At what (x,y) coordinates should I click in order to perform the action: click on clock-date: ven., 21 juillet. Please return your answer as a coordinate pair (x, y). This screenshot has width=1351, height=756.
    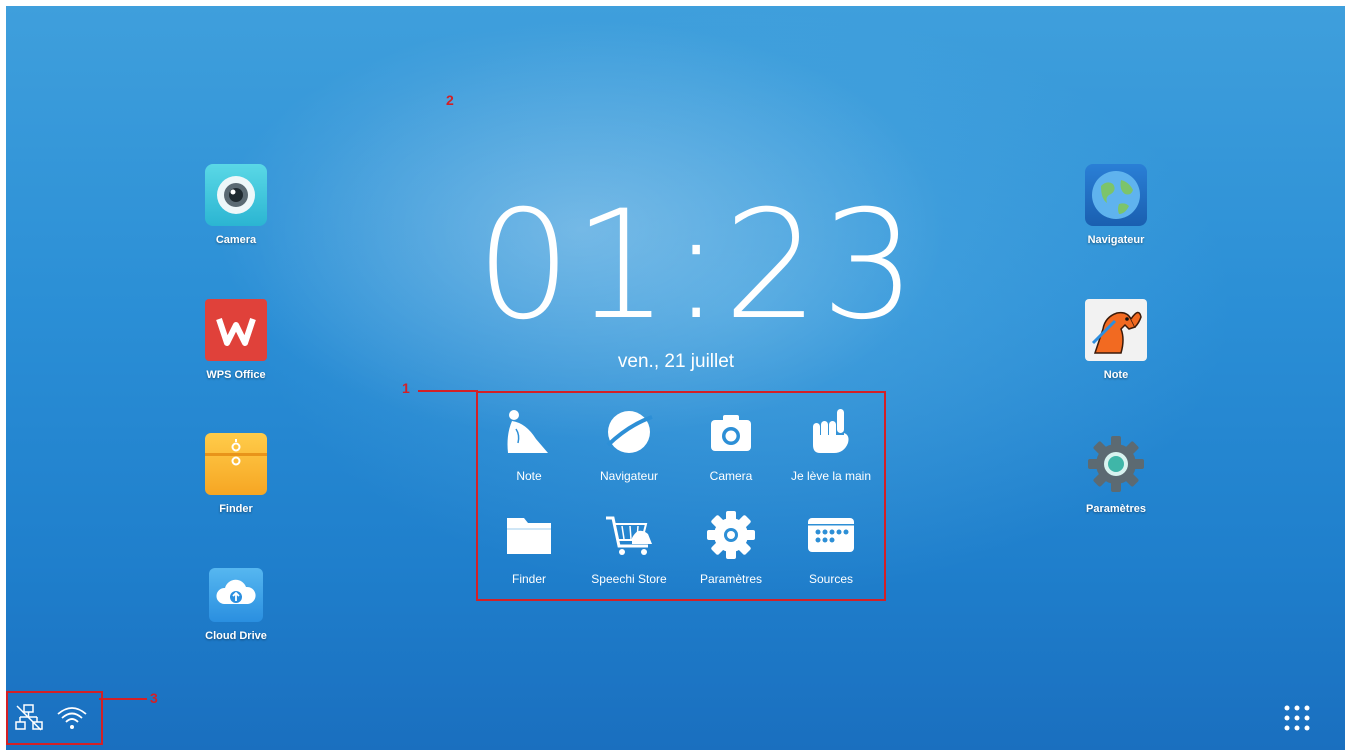
    Looking at the image, I should click on (676, 361).